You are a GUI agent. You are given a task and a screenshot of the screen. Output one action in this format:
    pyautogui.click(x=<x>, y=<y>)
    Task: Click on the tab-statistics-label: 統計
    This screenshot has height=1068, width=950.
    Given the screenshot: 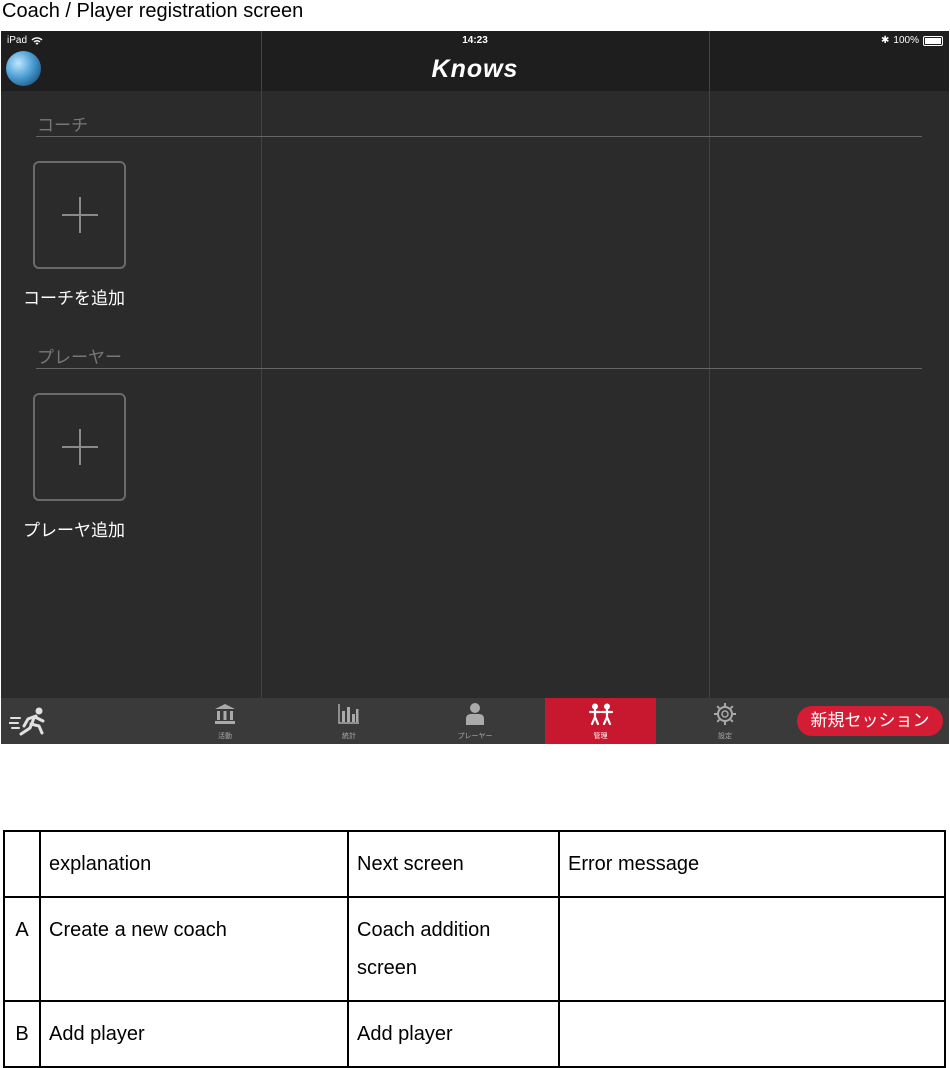 What is the action you would take?
    pyautogui.click(x=349, y=736)
    